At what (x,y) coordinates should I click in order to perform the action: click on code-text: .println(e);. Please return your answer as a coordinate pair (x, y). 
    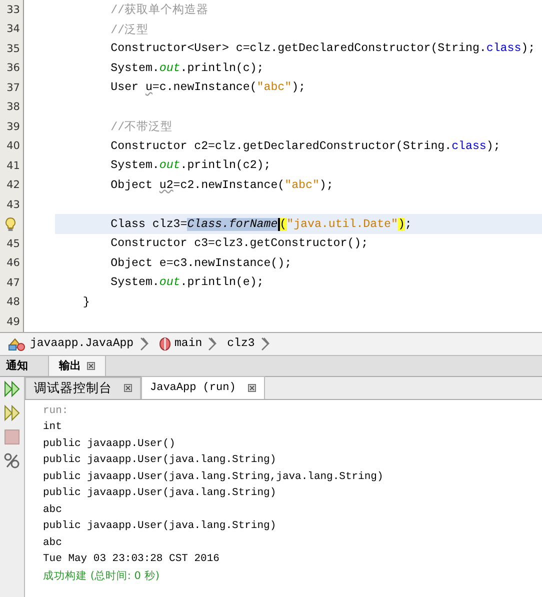
    Looking at the image, I should click on (222, 283).